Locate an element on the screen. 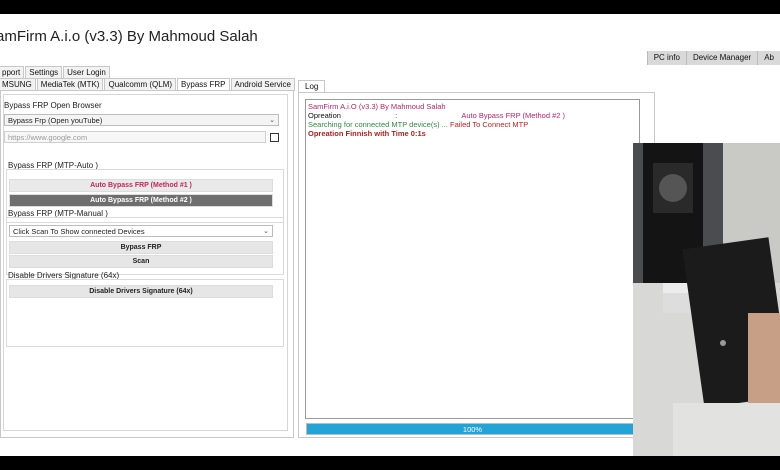 This screenshot has width=780, height=470. log-line-title: SamFirm A.i.O (v3.3) By Mahmoud Salah is located at coordinates (377, 106).